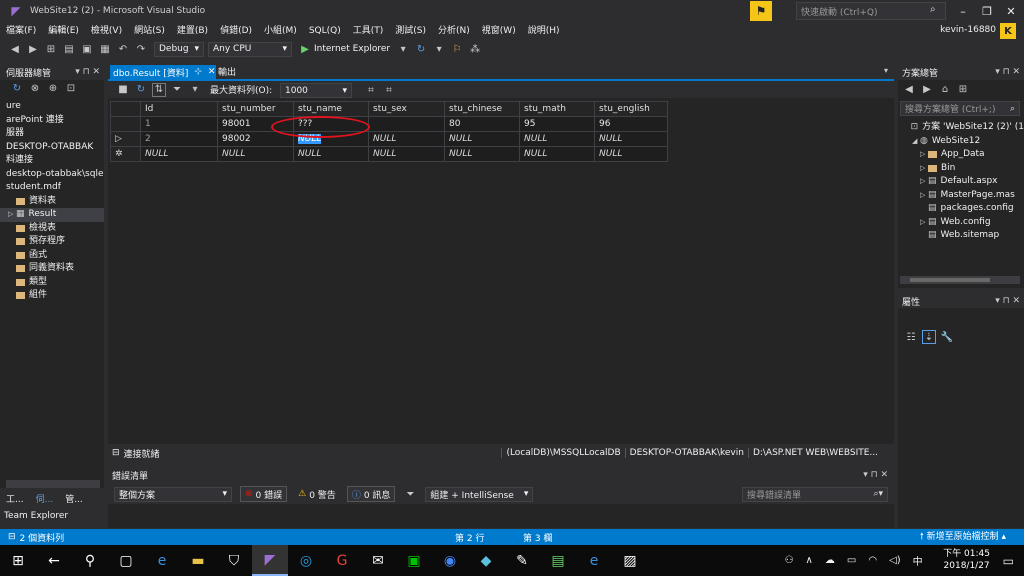  I want to click on start-play-icon: ▶, so click(305, 49).